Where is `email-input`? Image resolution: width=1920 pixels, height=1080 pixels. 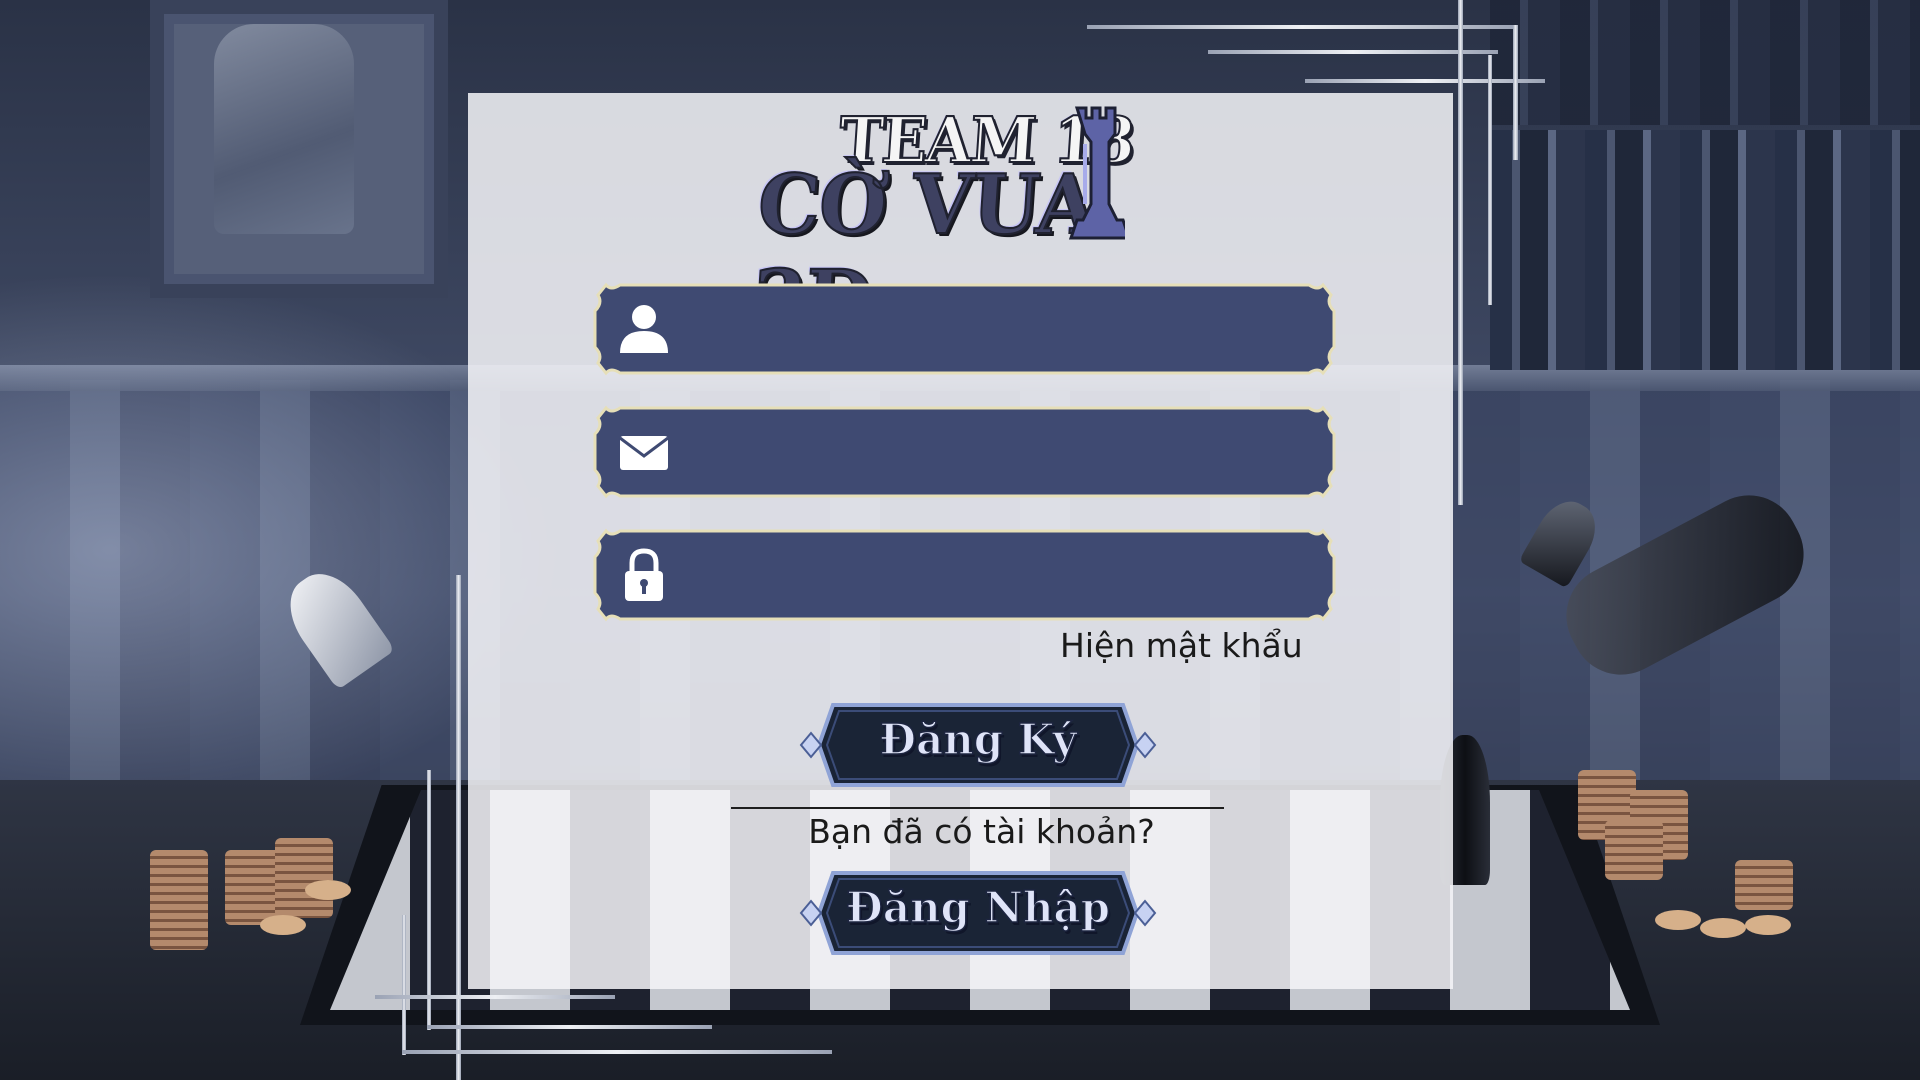
email-input is located at coordinates (992, 453).